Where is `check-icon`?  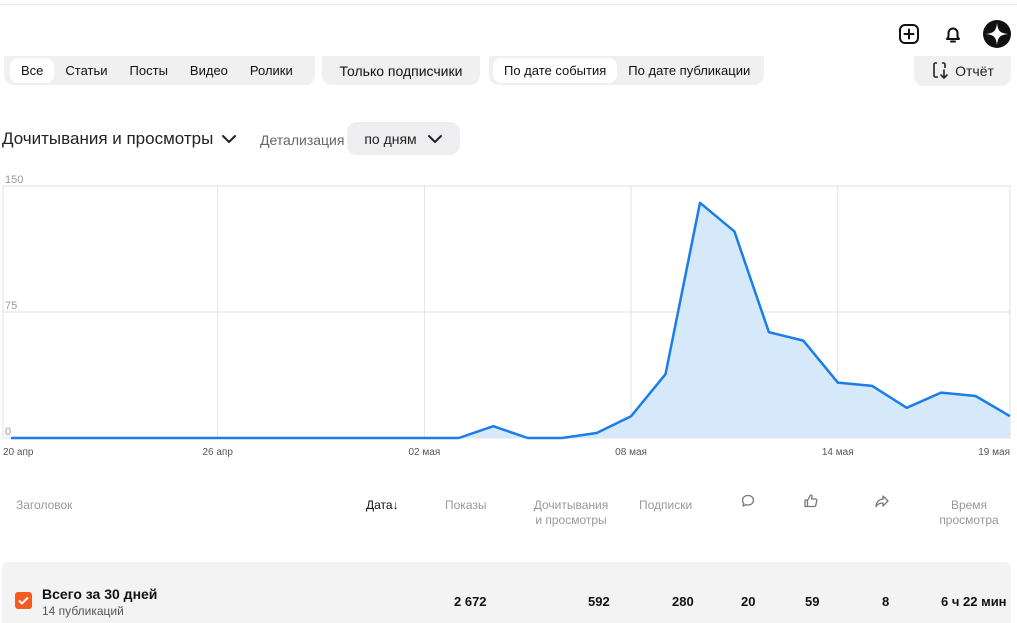 check-icon is located at coordinates (23, 600).